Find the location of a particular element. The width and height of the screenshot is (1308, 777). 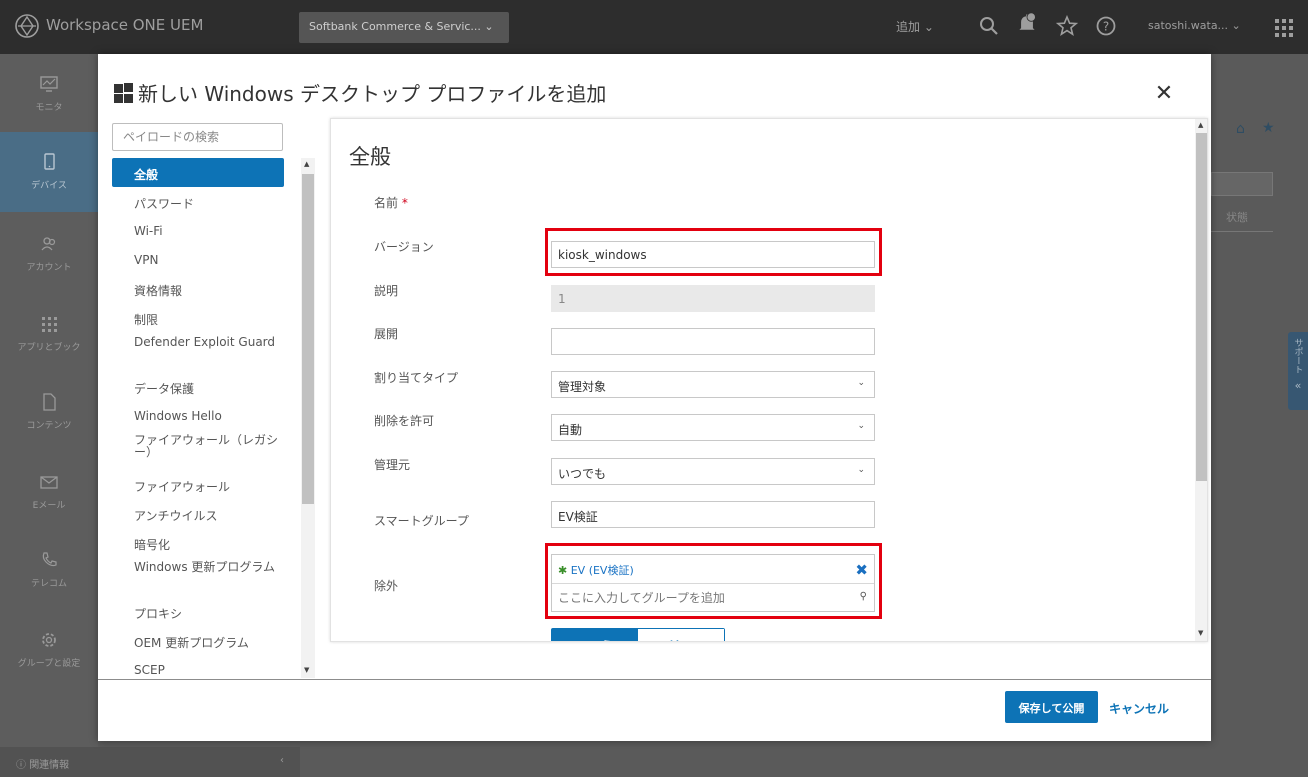

monitor-icon is located at coordinates (49, 84).